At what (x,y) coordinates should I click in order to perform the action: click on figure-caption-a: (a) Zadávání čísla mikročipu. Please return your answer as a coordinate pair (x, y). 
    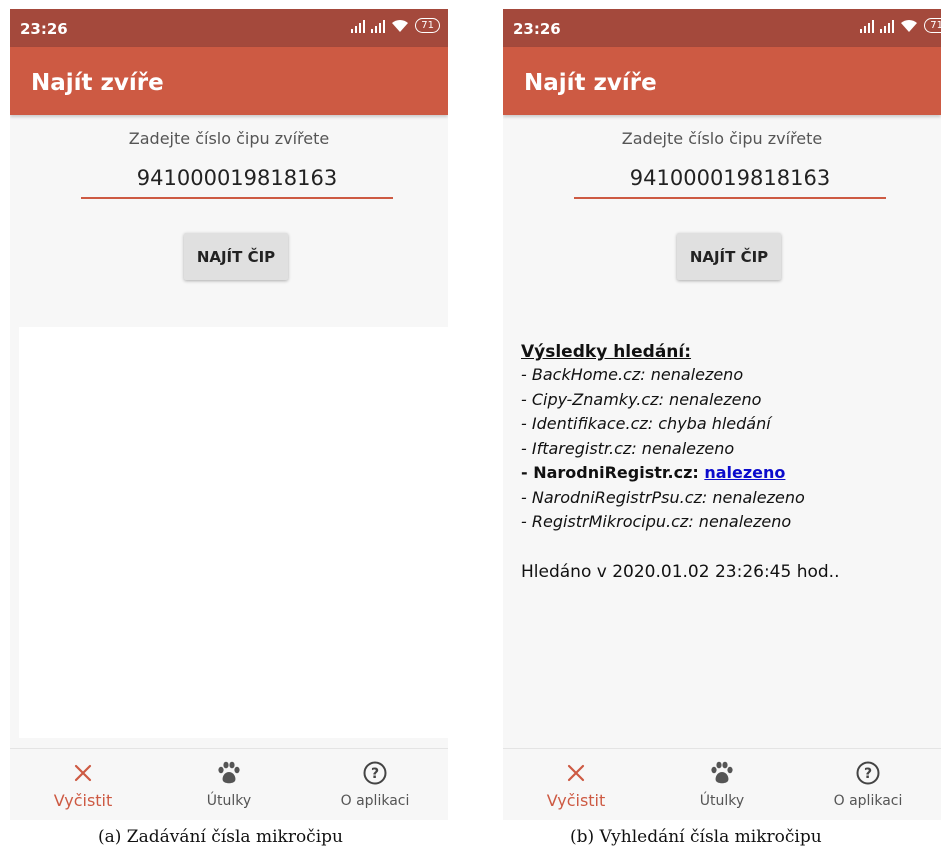
    Looking at the image, I should click on (220, 837).